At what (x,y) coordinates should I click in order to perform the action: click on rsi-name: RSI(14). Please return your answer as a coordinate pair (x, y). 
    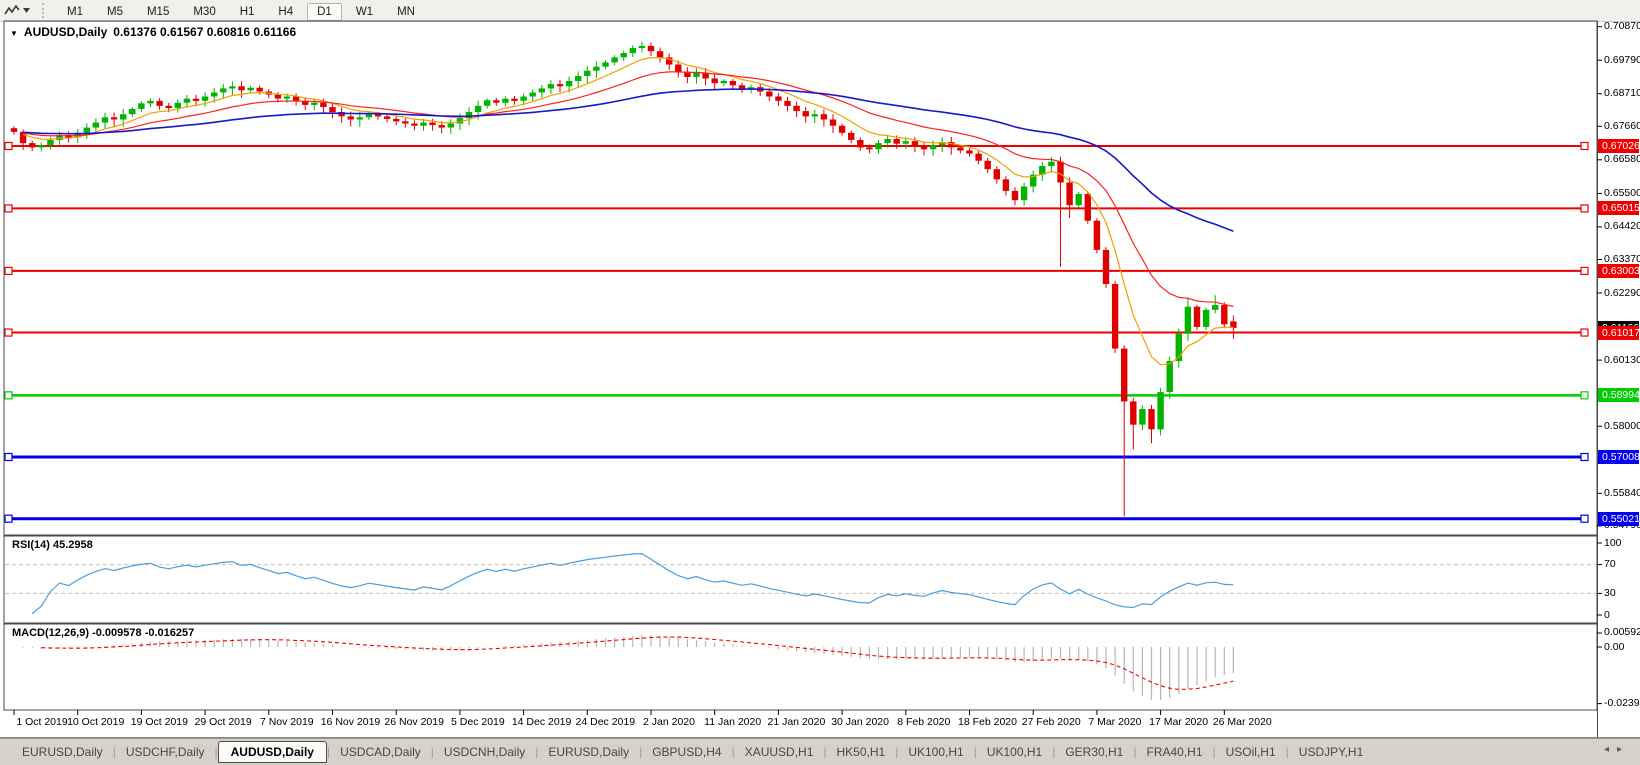
    Looking at the image, I should click on (31, 545).